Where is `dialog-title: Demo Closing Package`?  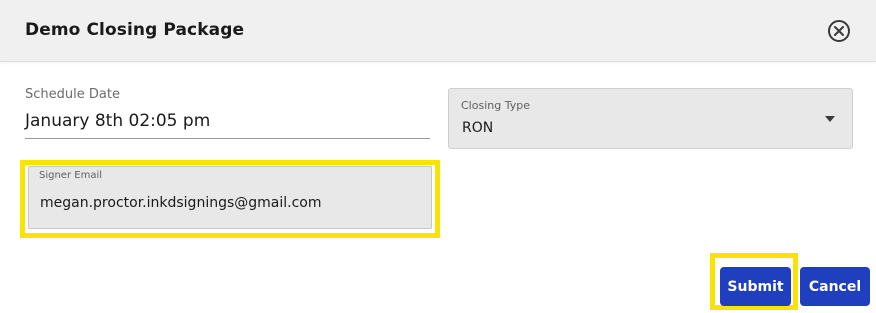
dialog-title: Demo Closing Package is located at coordinates (135, 30).